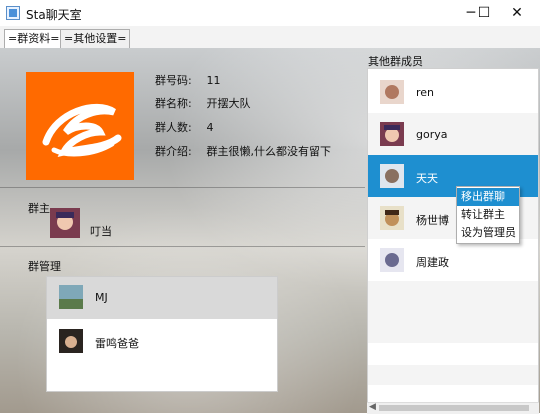  I want to click on owner-avatar, so click(65, 223).